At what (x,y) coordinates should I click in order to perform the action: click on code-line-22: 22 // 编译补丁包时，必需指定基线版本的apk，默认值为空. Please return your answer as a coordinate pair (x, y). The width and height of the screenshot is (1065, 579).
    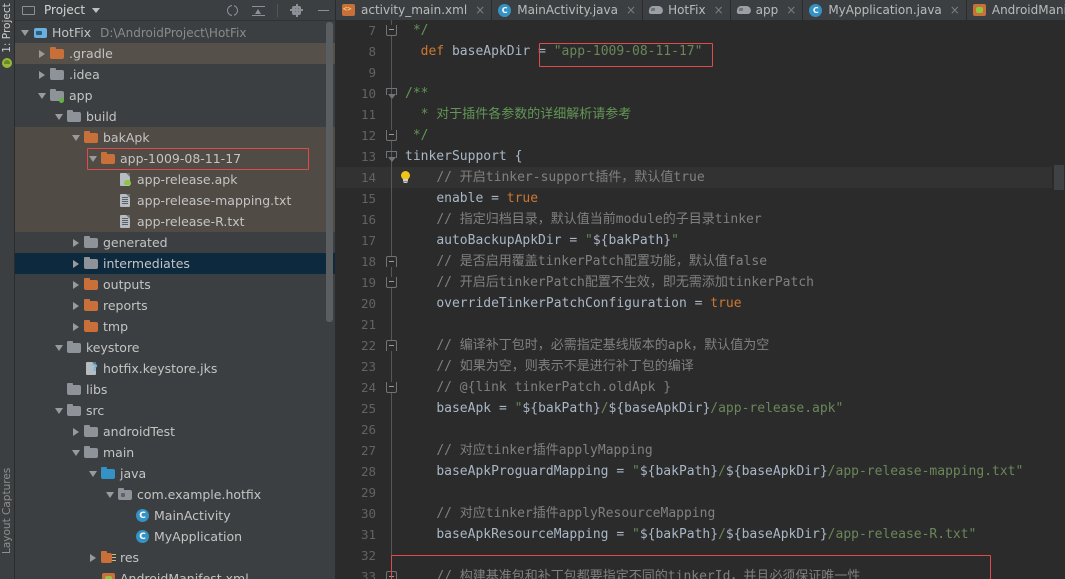
    Looking at the image, I should click on (700, 345).